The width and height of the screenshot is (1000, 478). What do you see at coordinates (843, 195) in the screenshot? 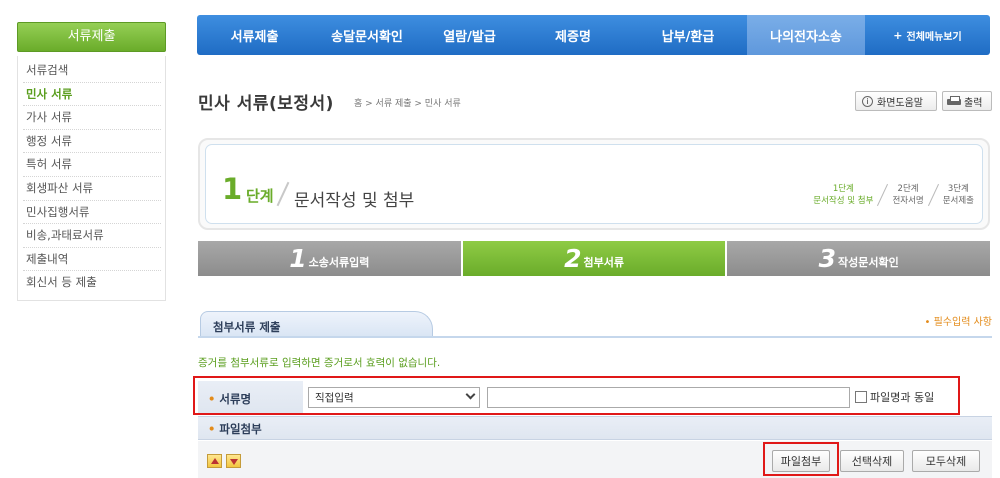
I see `mini-step-1: 1단계 문서작성 및 첨부` at bounding box center [843, 195].